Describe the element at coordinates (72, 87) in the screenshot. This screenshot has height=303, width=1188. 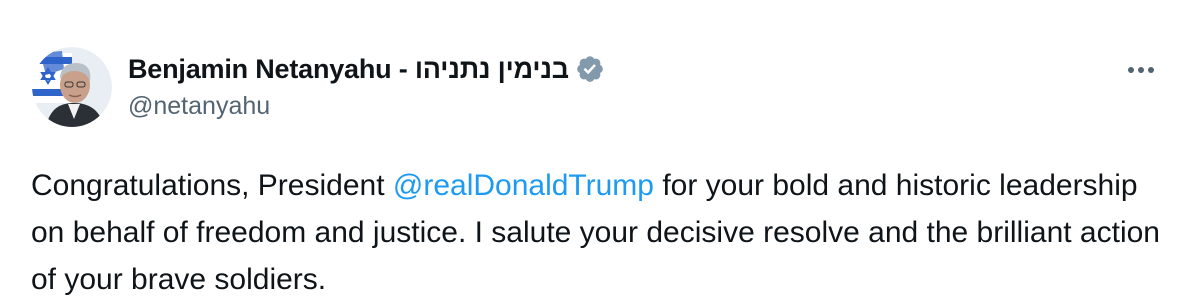
I see `avatar` at that location.